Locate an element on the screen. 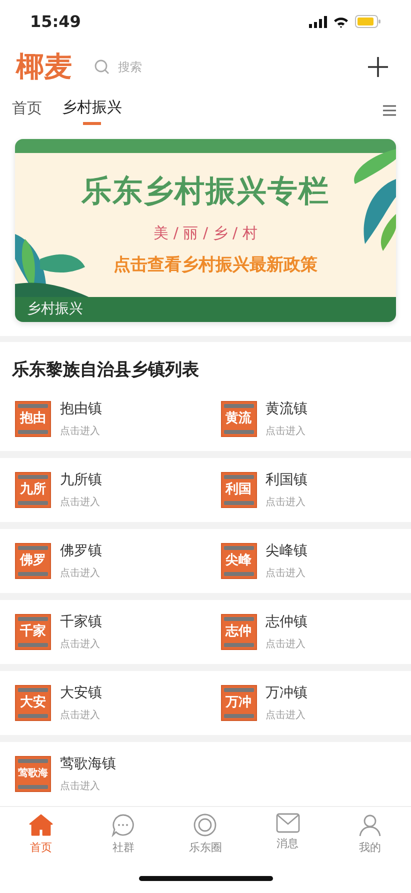  town-badge: 佛罗 is located at coordinates (33, 560).